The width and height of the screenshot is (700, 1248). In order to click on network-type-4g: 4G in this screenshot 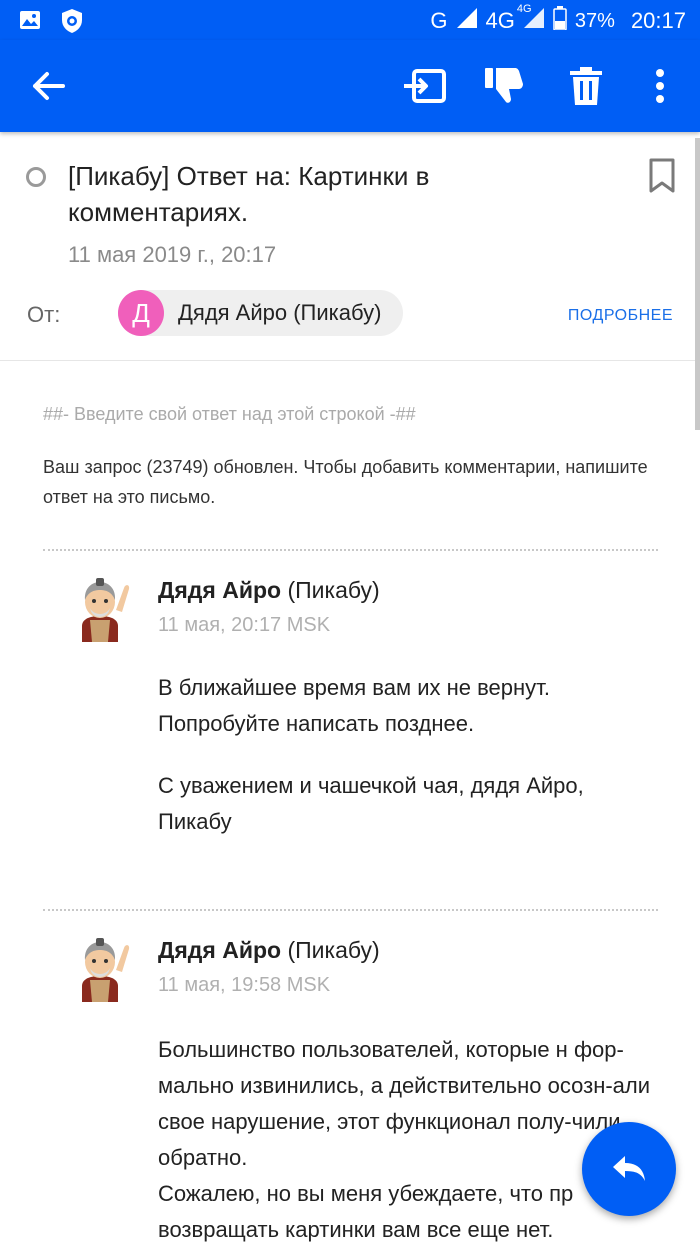, I will do `click(500, 20)`.